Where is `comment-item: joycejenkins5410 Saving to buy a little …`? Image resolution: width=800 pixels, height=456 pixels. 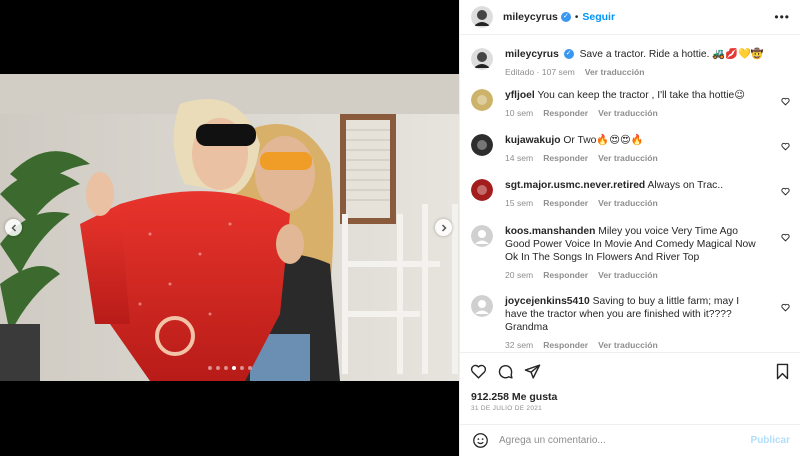 comment-item: joycejenkins5410 Saving to buy a little … is located at coordinates (630, 323).